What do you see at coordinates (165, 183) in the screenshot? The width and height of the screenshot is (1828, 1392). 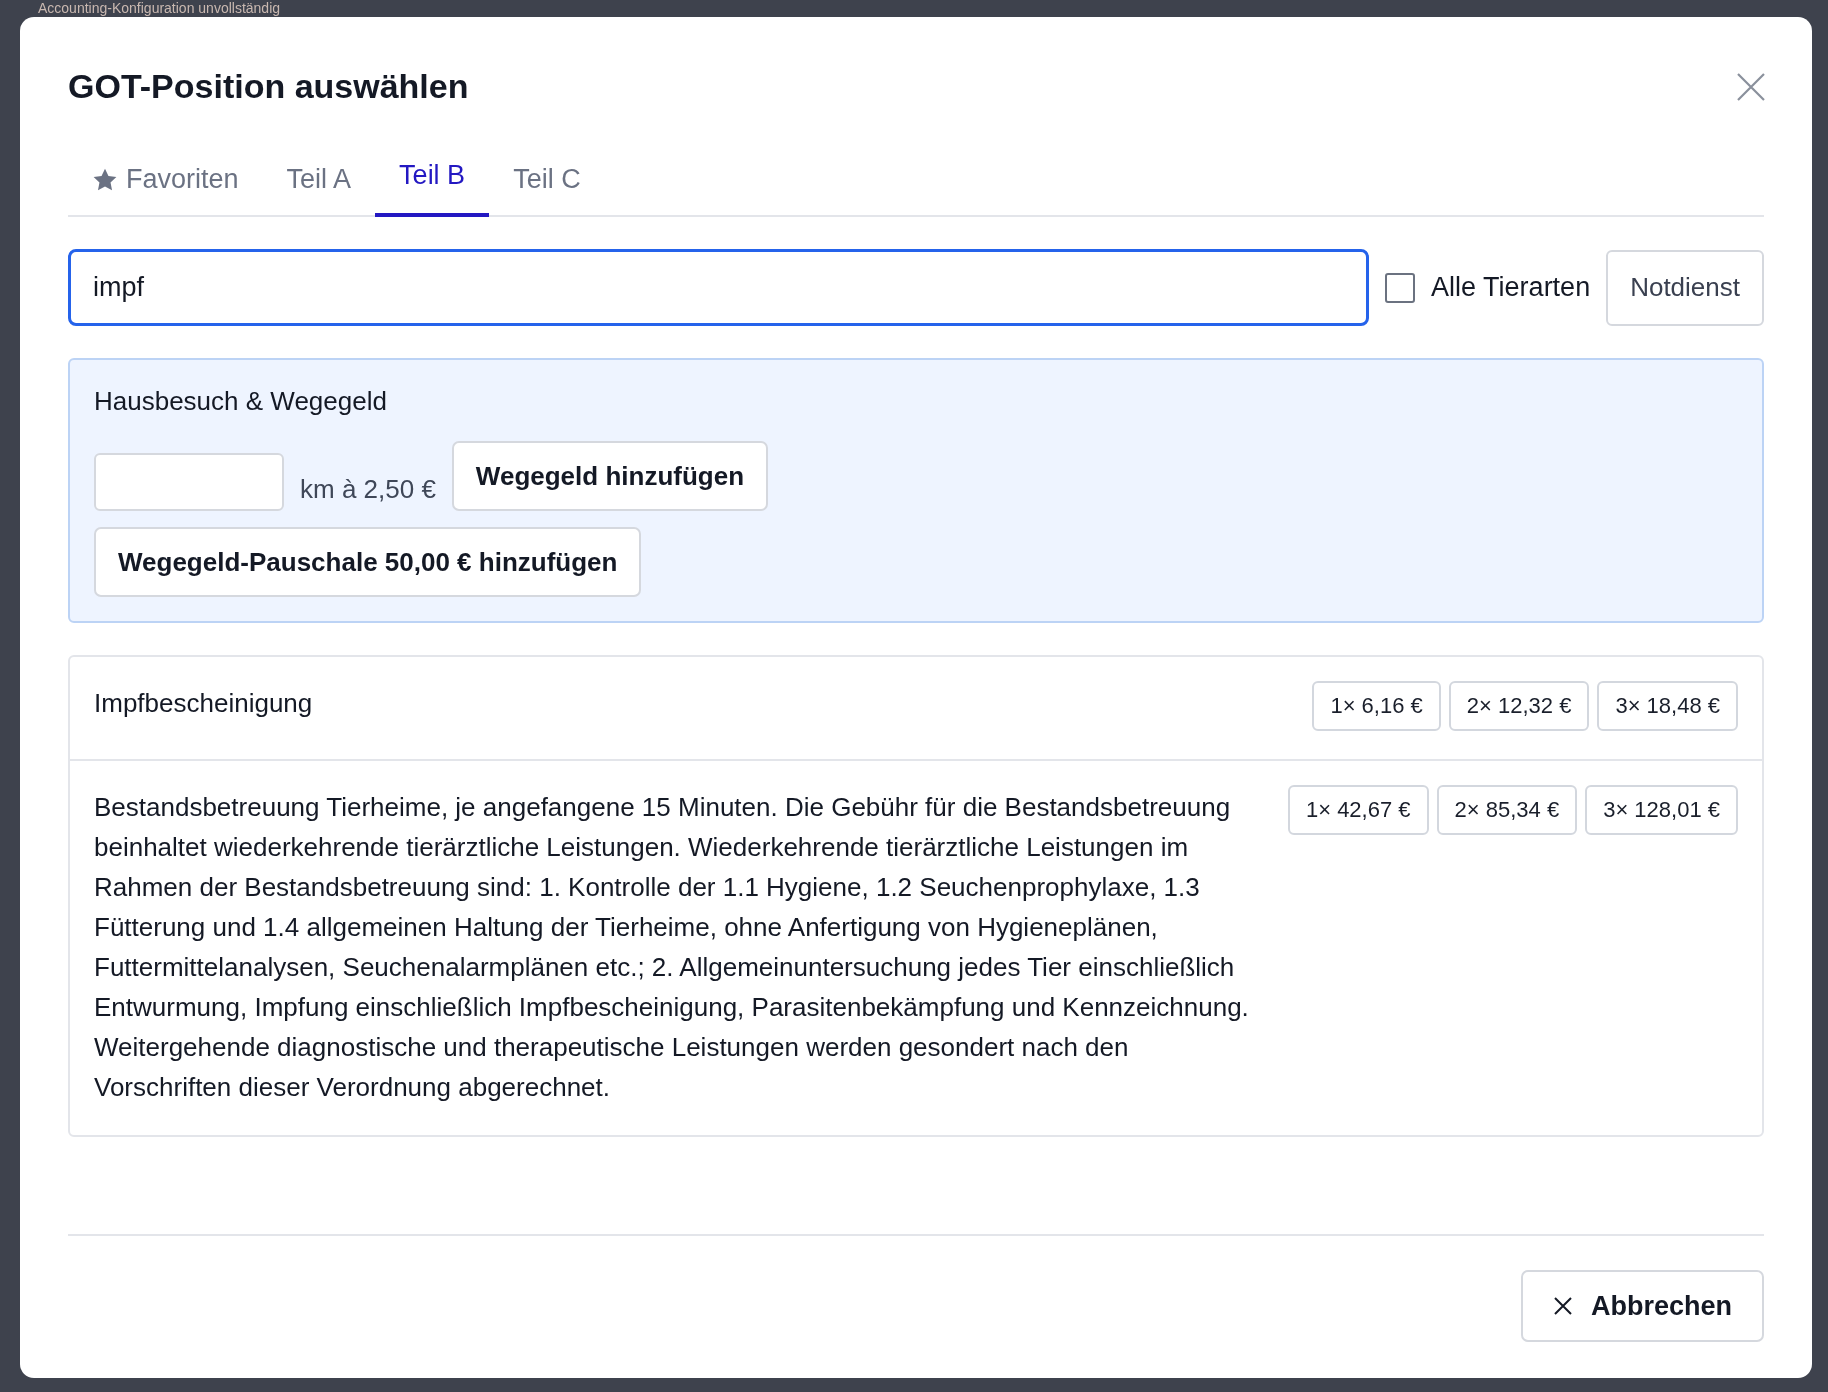 I see `tab: Favoriten` at bounding box center [165, 183].